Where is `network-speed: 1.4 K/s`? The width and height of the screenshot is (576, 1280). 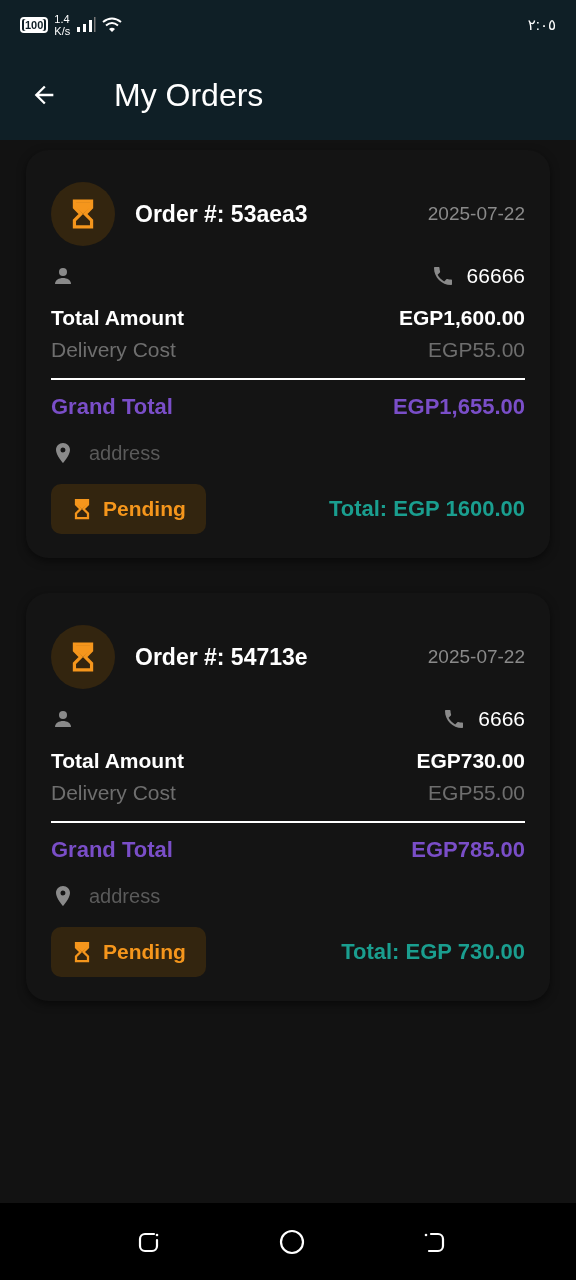
network-speed: 1.4 K/s is located at coordinates (62, 25).